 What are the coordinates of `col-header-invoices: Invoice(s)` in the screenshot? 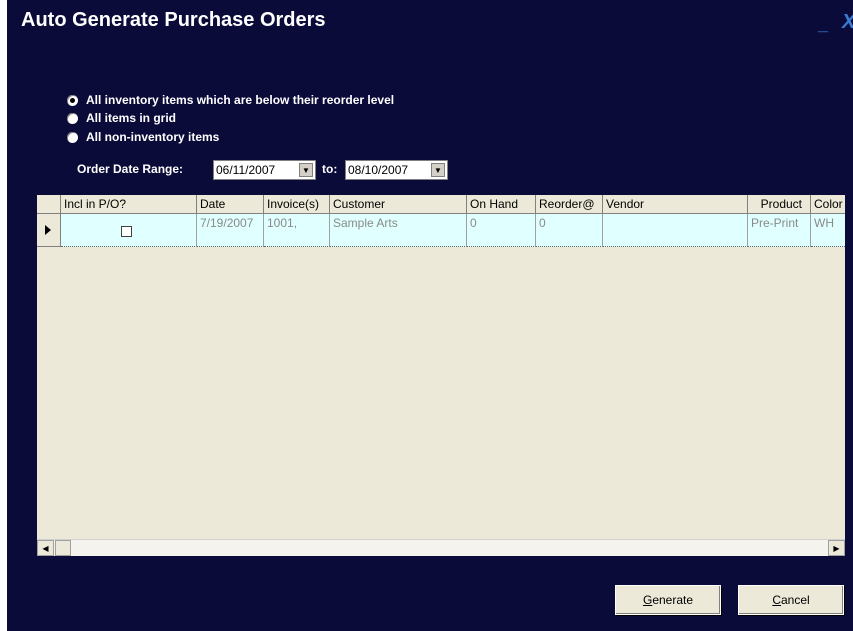 It's located at (297, 204).